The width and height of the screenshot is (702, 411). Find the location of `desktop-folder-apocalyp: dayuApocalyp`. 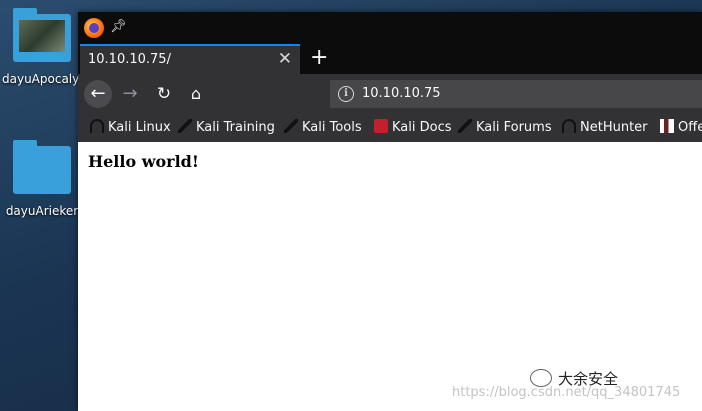

desktop-folder-apocalyp: dayuApocalyp is located at coordinates (42, 47).